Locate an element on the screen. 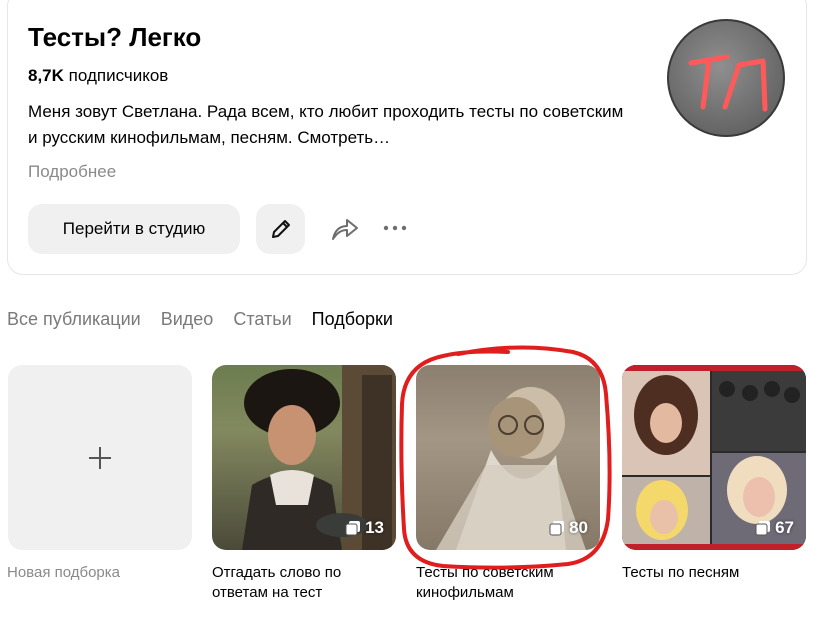 Image resolution: width=813 pixels, height=619 pixels. new-collection-tile is located at coordinates (100, 457).